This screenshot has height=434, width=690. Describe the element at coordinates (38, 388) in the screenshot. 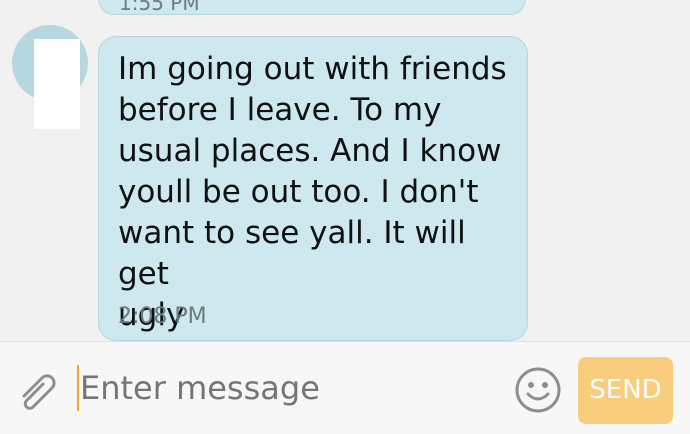

I see `paperclip-icon` at that location.